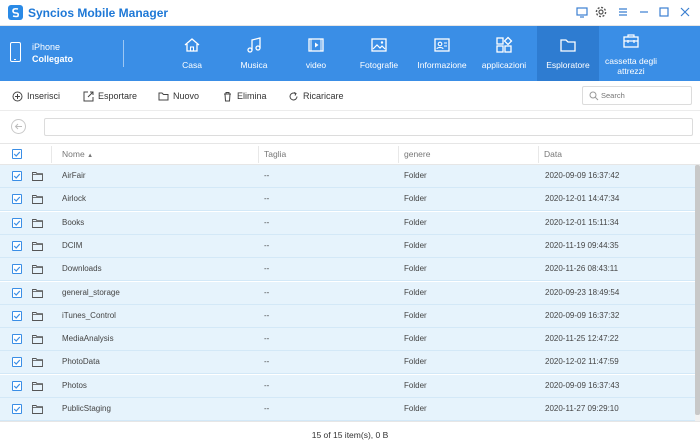 This screenshot has width=700, height=447. I want to click on back-button, so click(18, 126).